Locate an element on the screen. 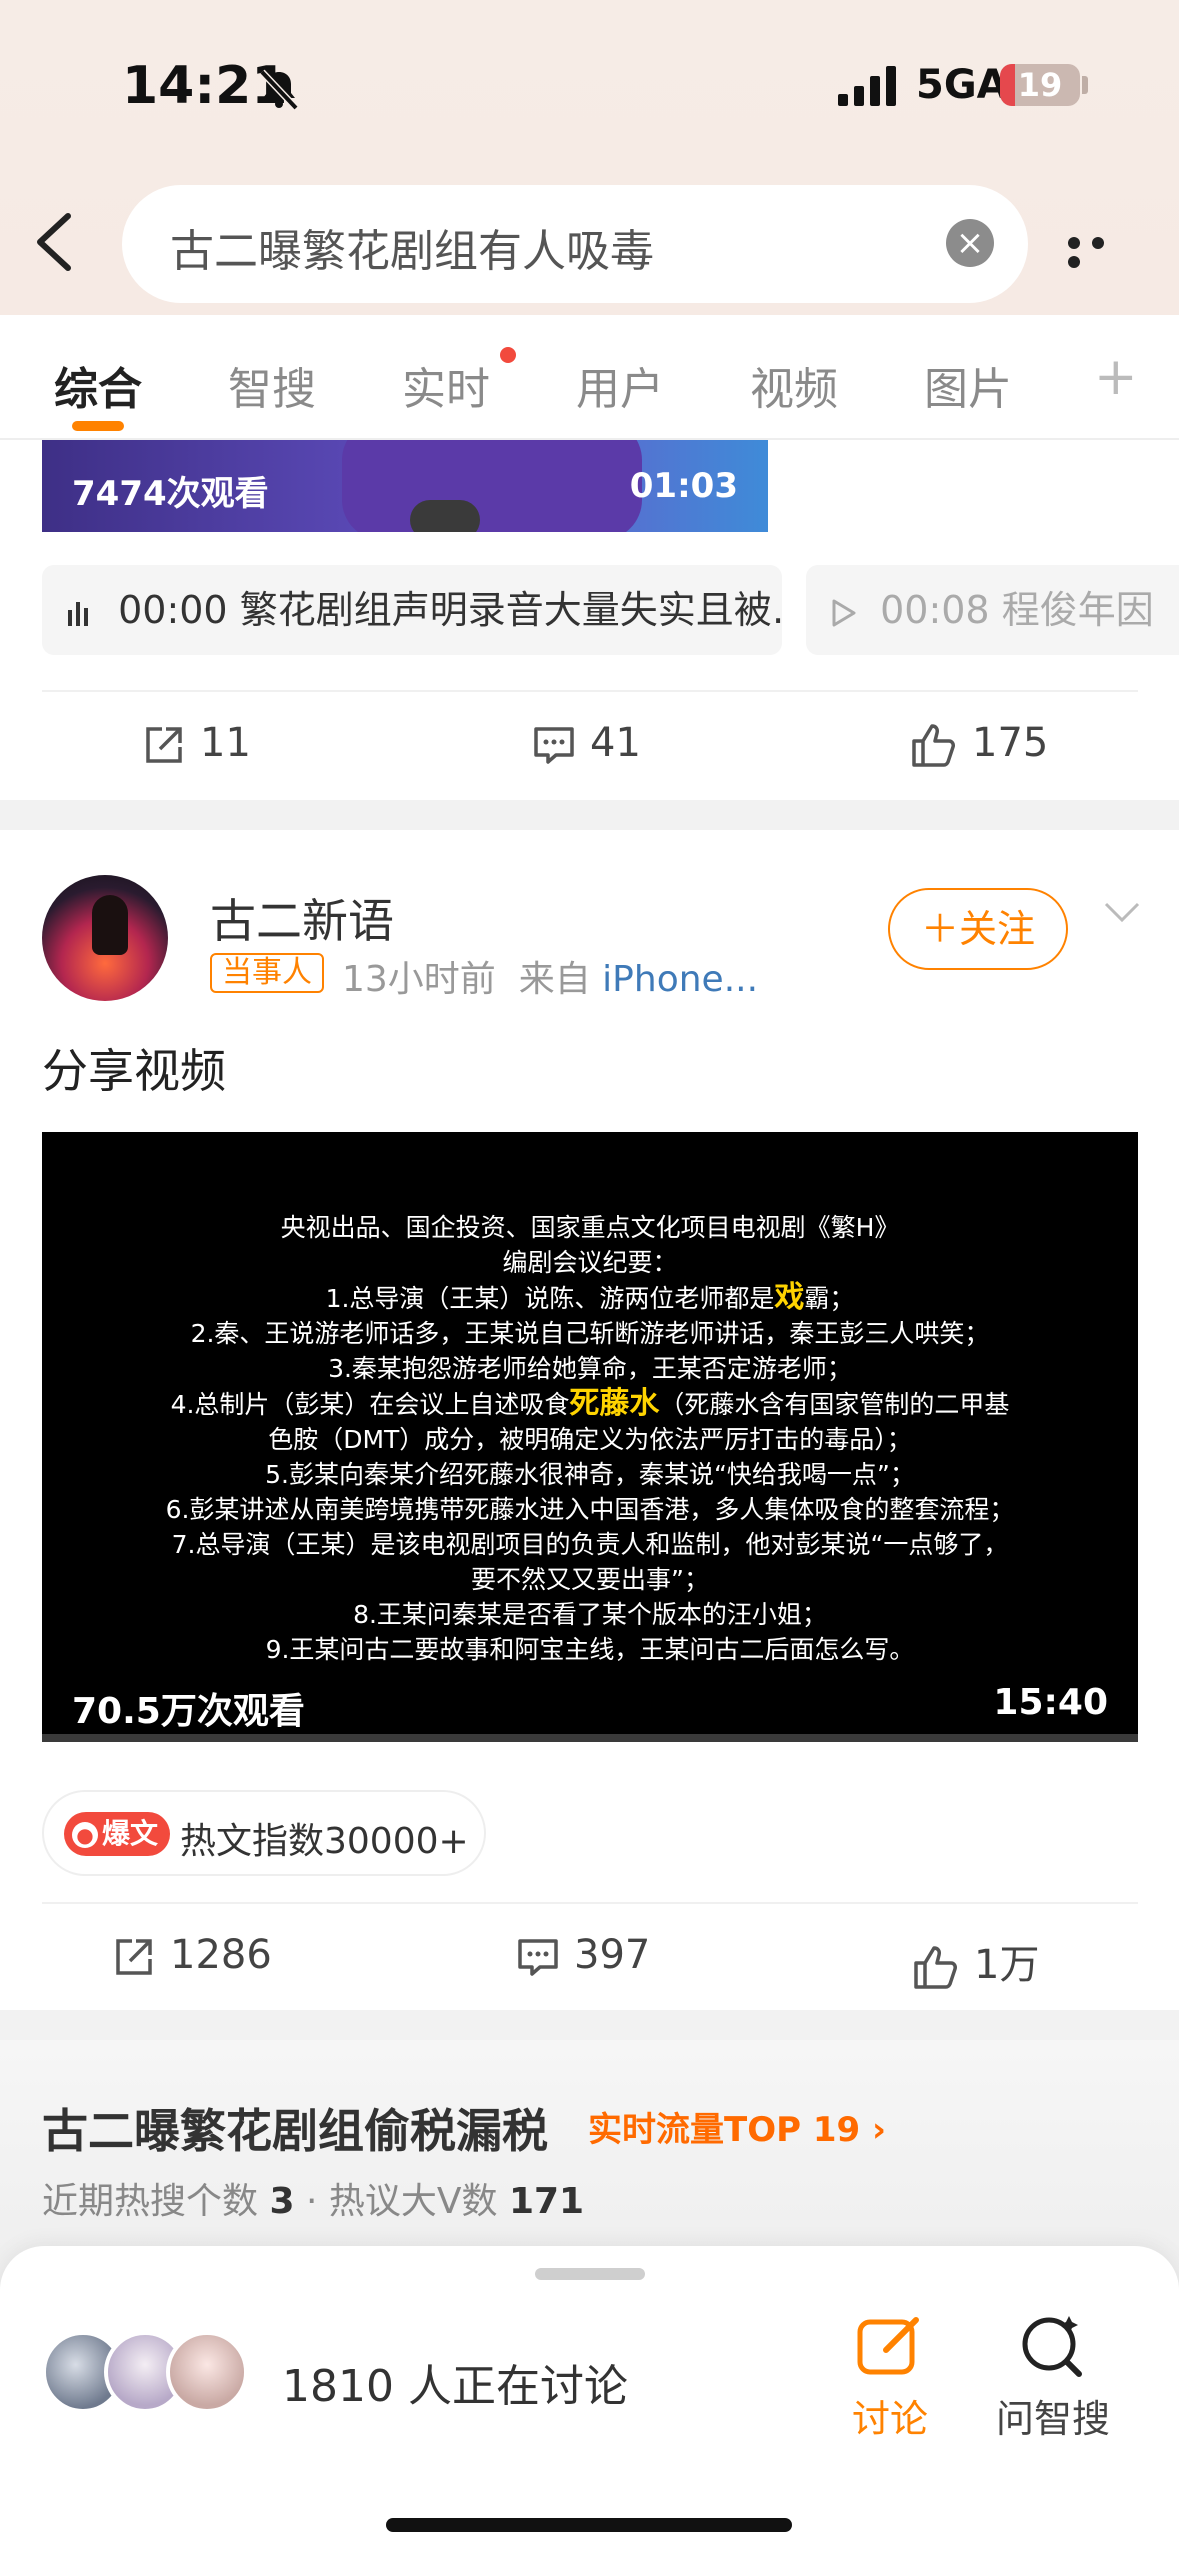  follow-button: ＋关注 is located at coordinates (978, 929).